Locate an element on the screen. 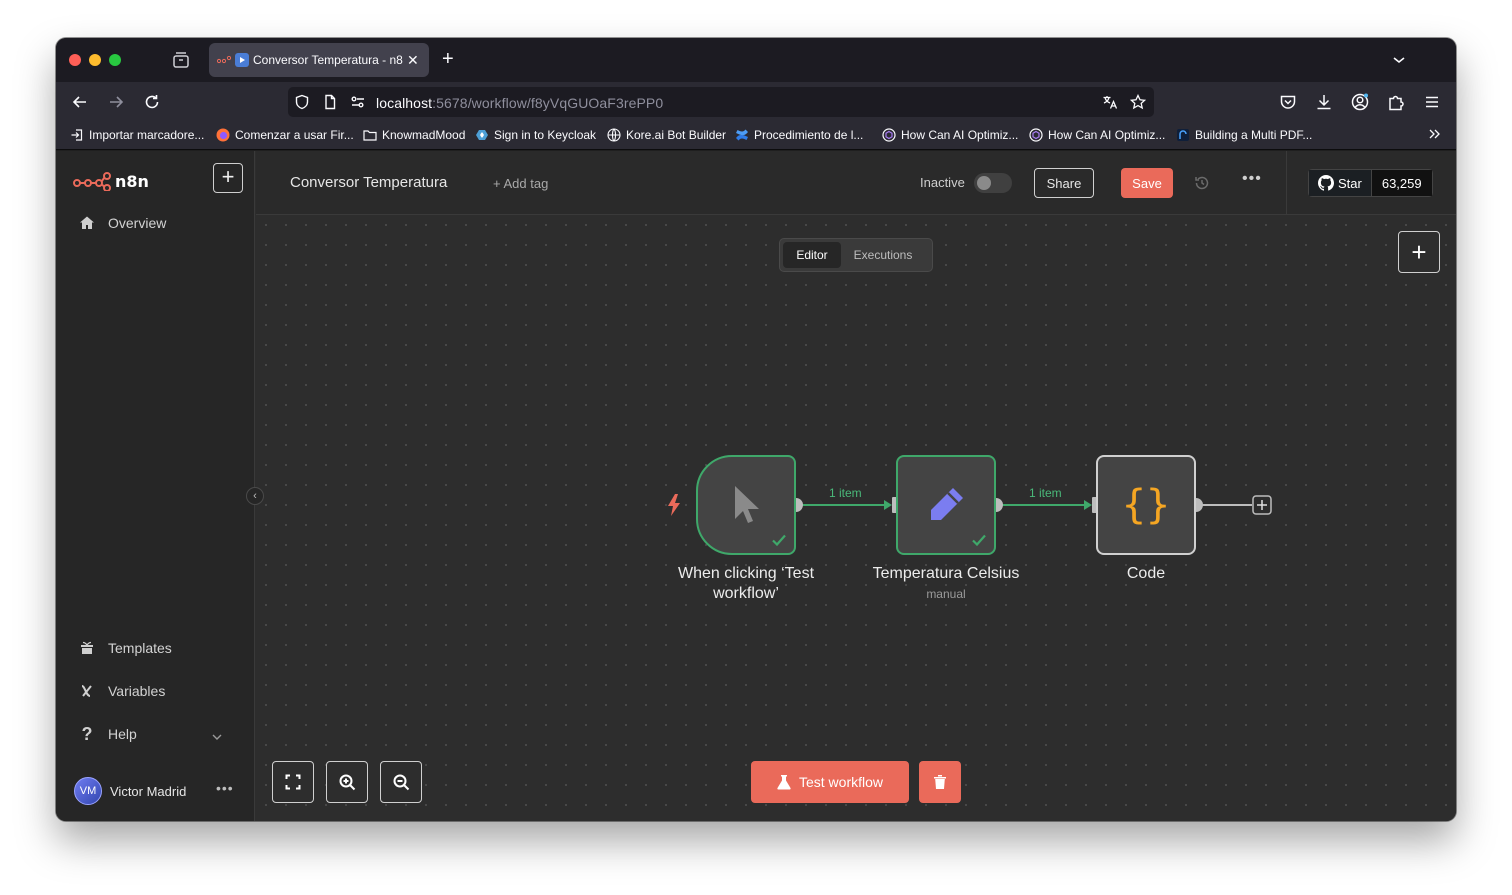  cursor-pointer-icon is located at coordinates (747, 504).